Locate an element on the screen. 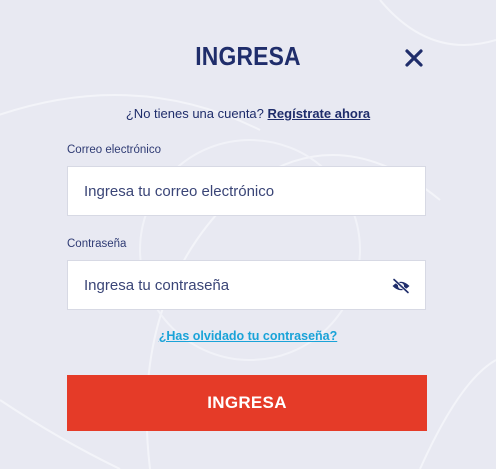  close-button is located at coordinates (414, 58).